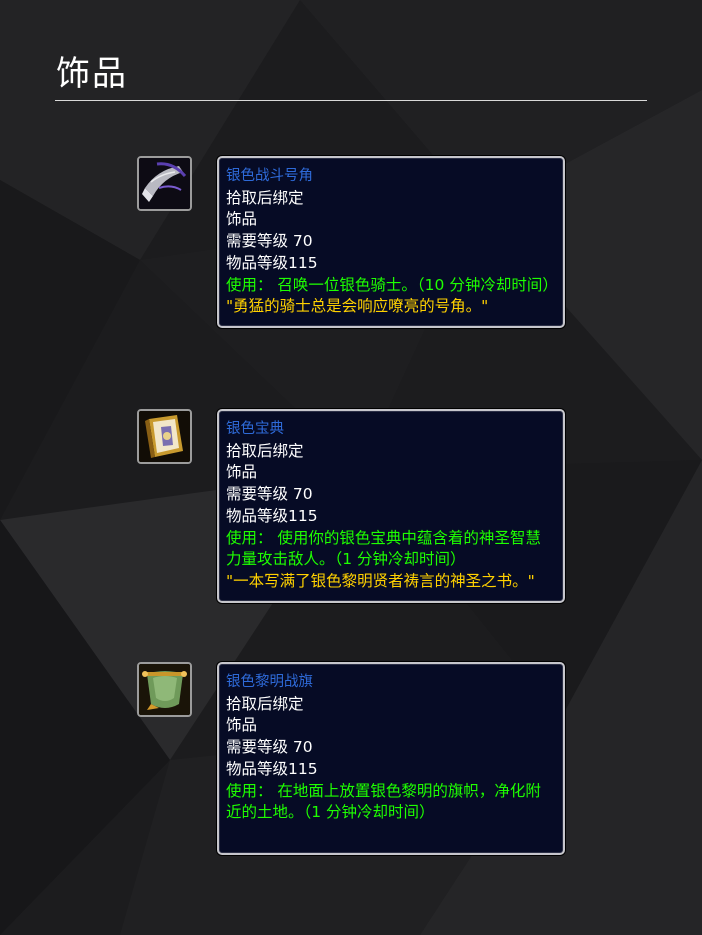  Describe the element at coordinates (255, 429) in the screenshot. I see `item-name: 银色宝典` at that location.